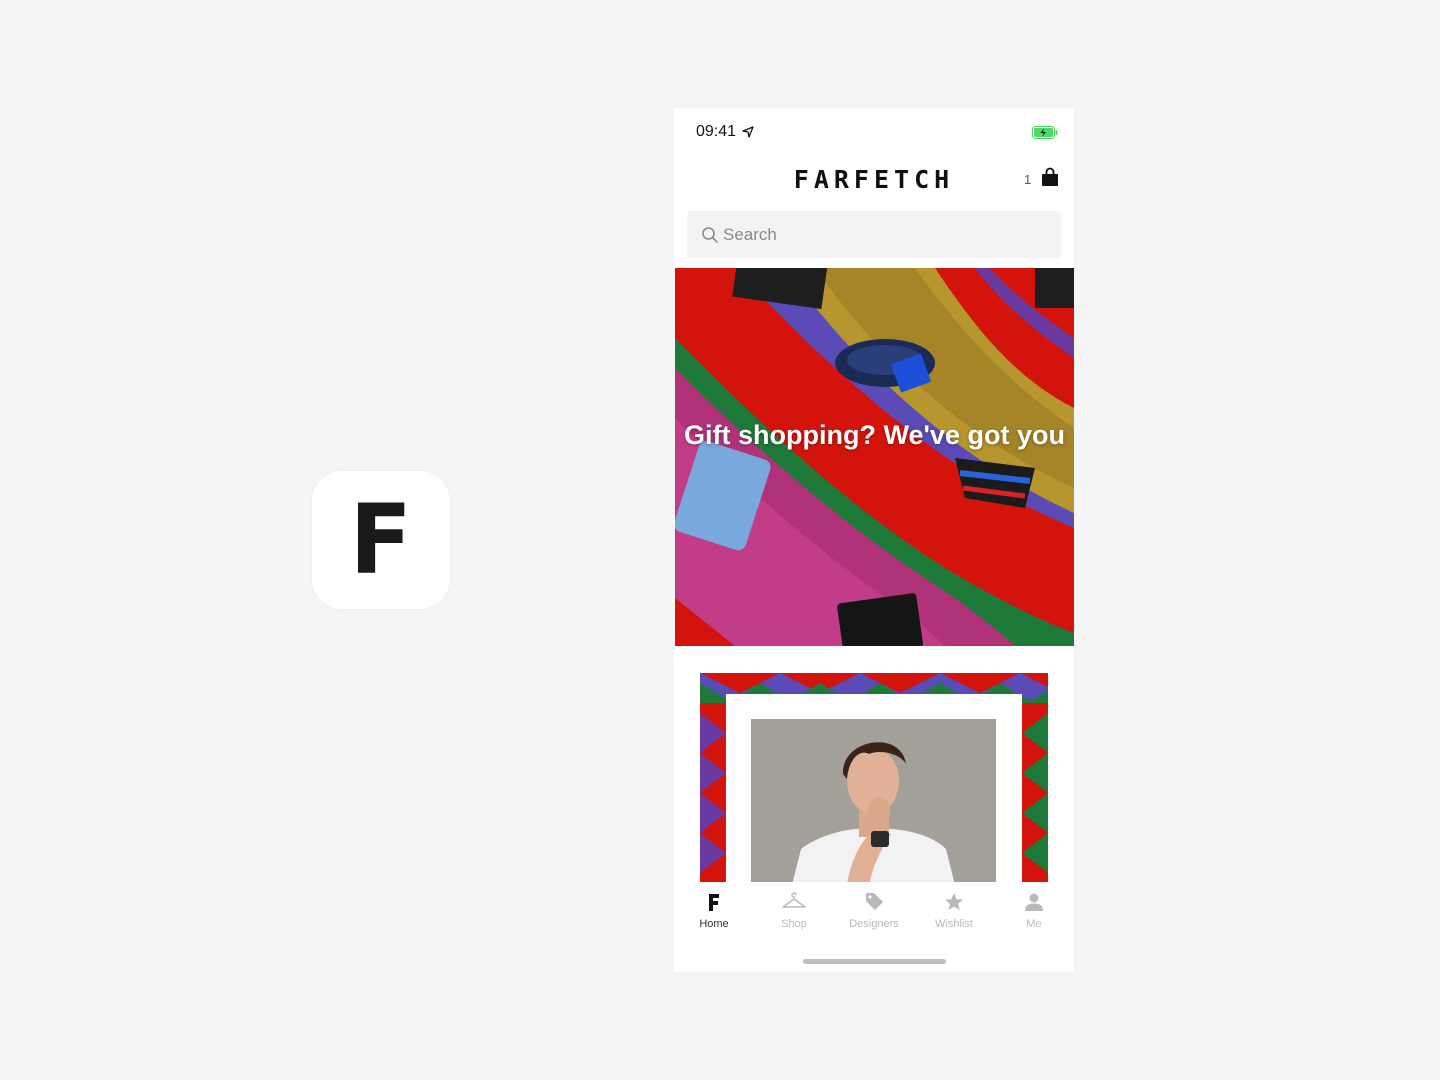 This screenshot has width=1440, height=1080. What do you see at coordinates (1045, 132) in the screenshot?
I see `battery-charging-icon` at bounding box center [1045, 132].